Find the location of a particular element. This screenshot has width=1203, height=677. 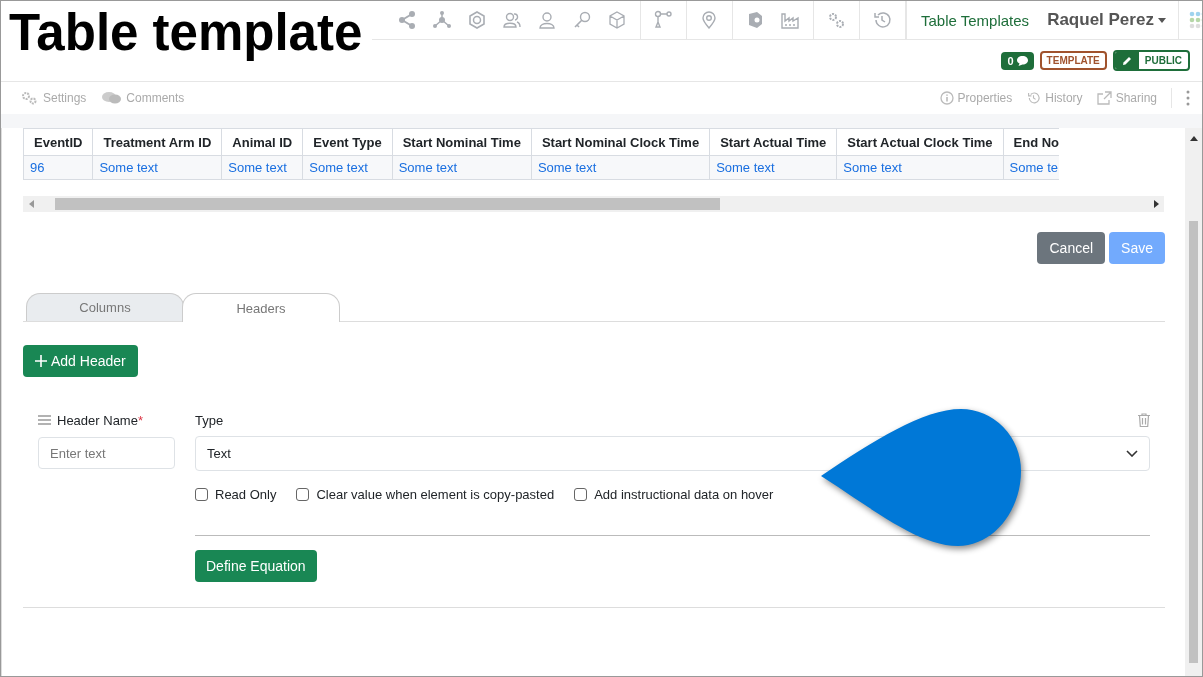

column-header: Start Nominal Time is located at coordinates (462, 142).